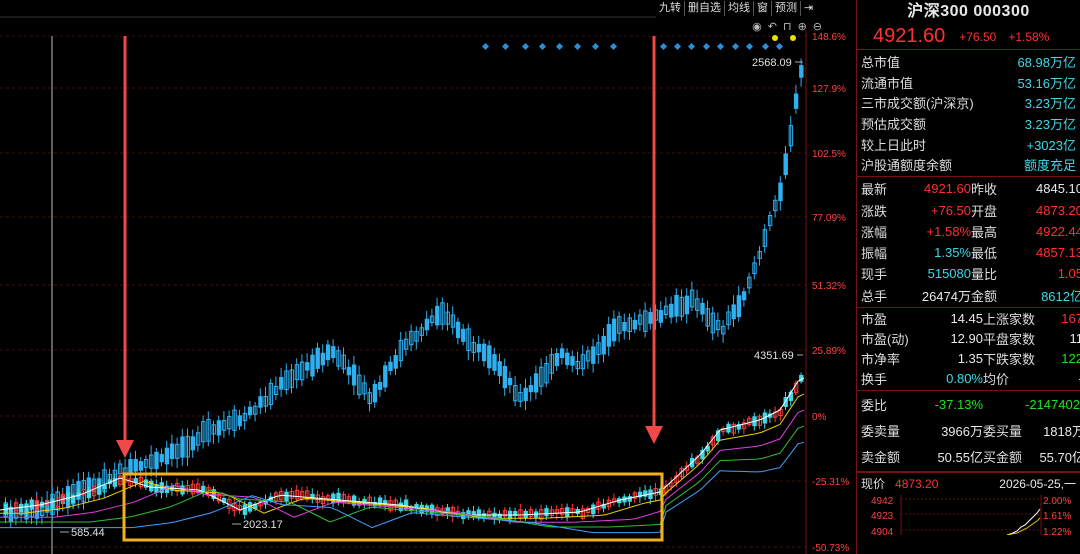 The height and width of the screenshot is (554, 1080). What do you see at coordinates (968, 82) in the screenshot?
I see `stat-row: 流通市值 53.16万亿` at bounding box center [968, 82].